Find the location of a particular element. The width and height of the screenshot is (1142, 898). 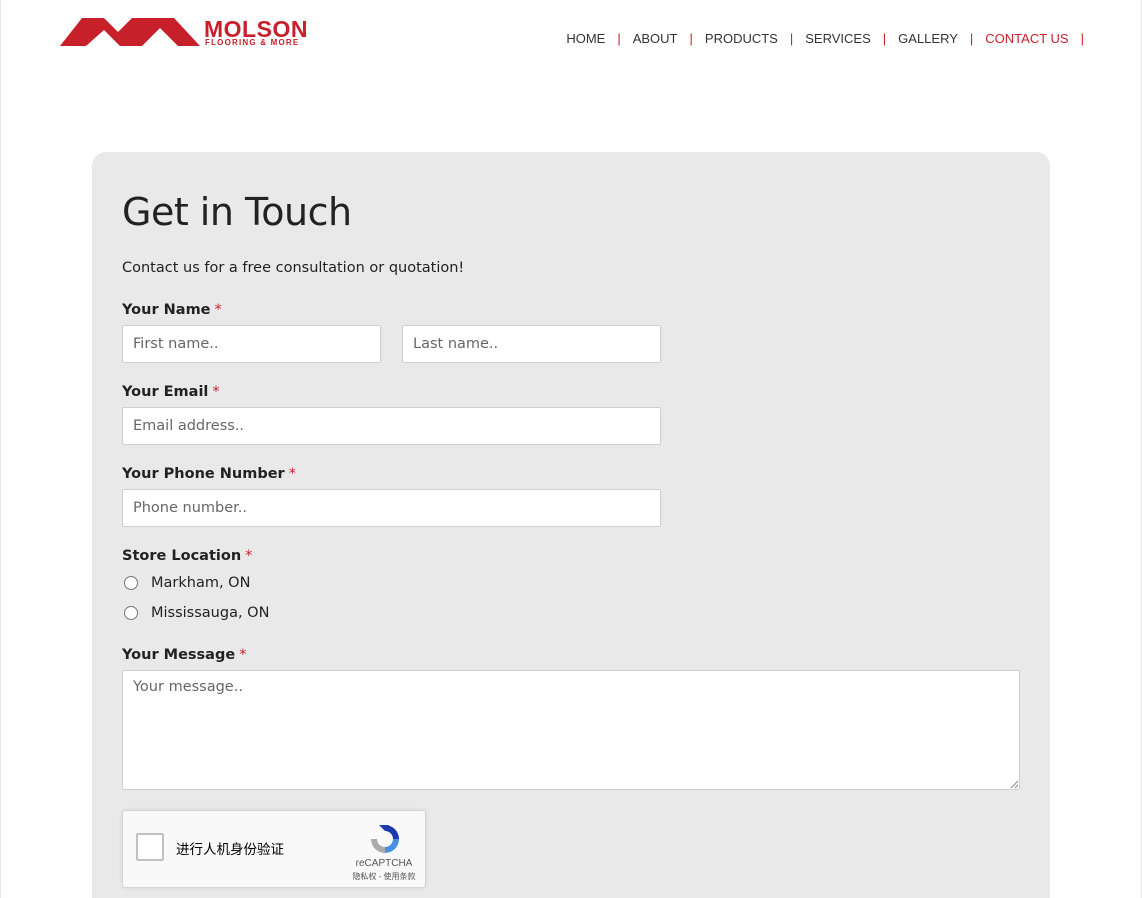

email-input is located at coordinates (391, 426).